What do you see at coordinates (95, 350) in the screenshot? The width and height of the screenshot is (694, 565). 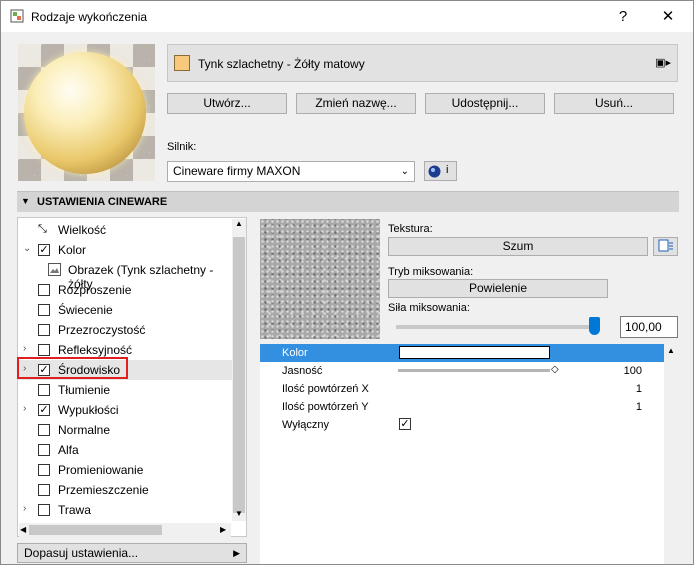 I see `tree-item-label: Refleksyjność` at bounding box center [95, 350].